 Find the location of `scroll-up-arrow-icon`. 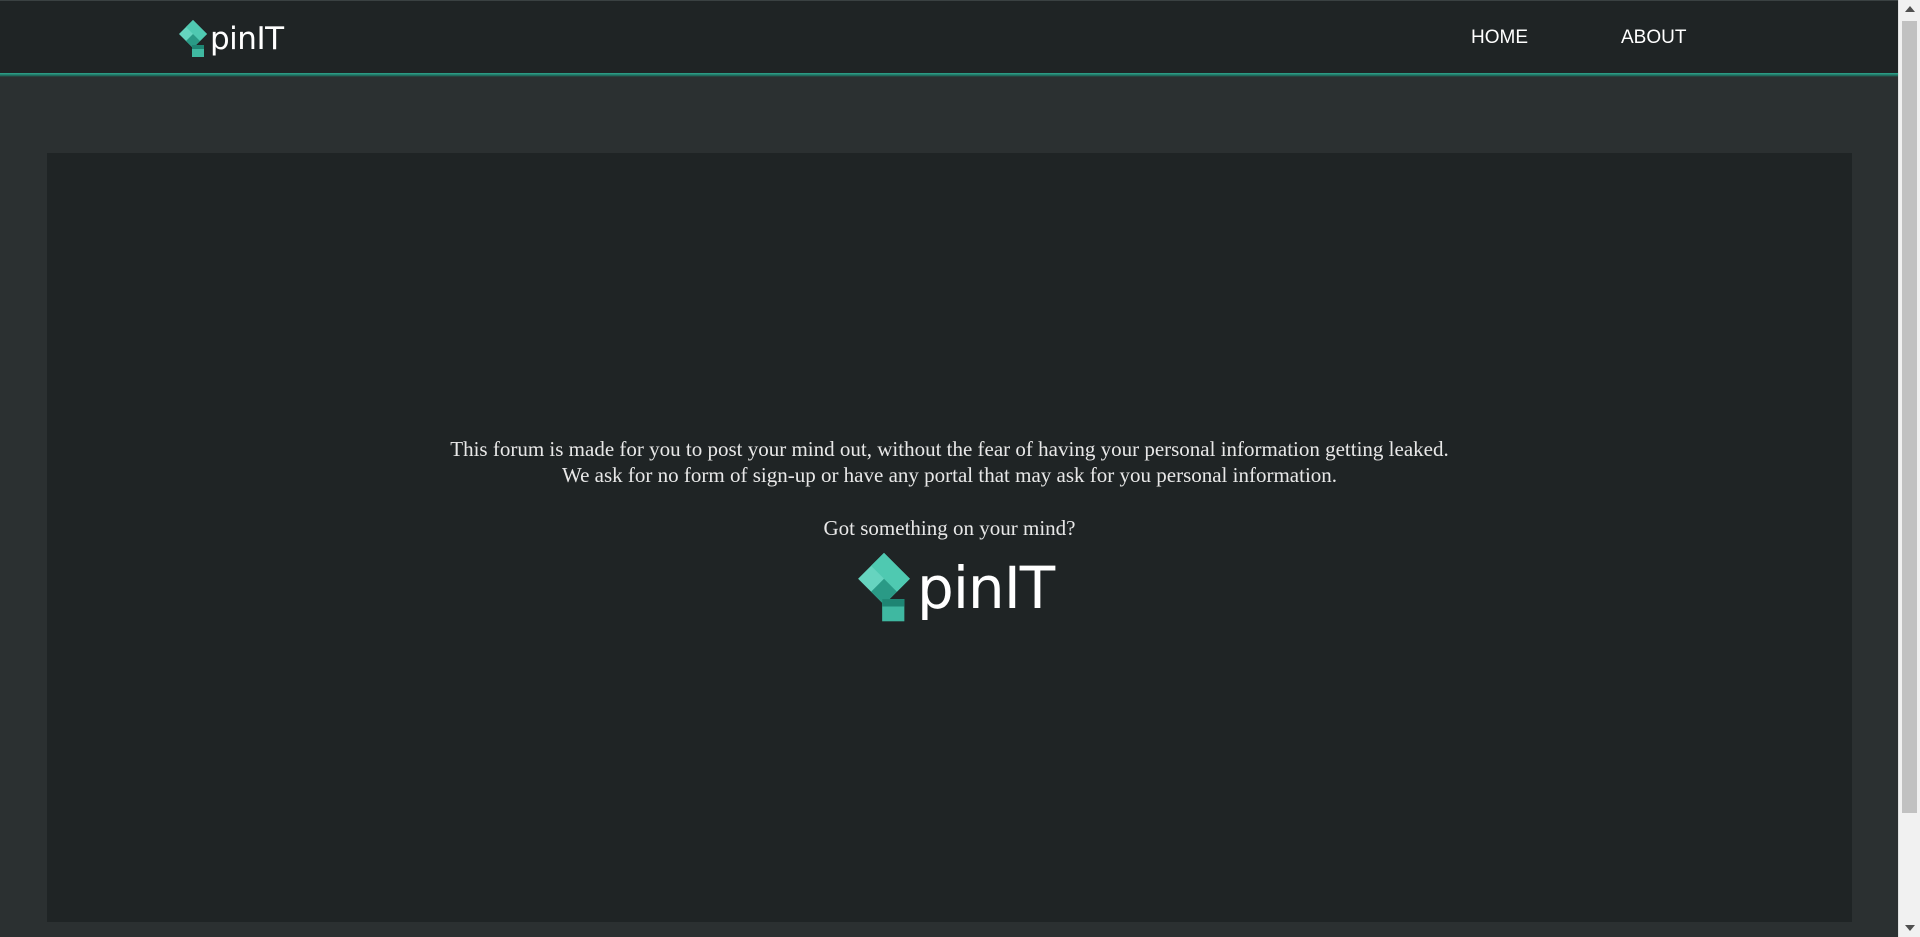

scroll-up-arrow-icon is located at coordinates (1910, 9).